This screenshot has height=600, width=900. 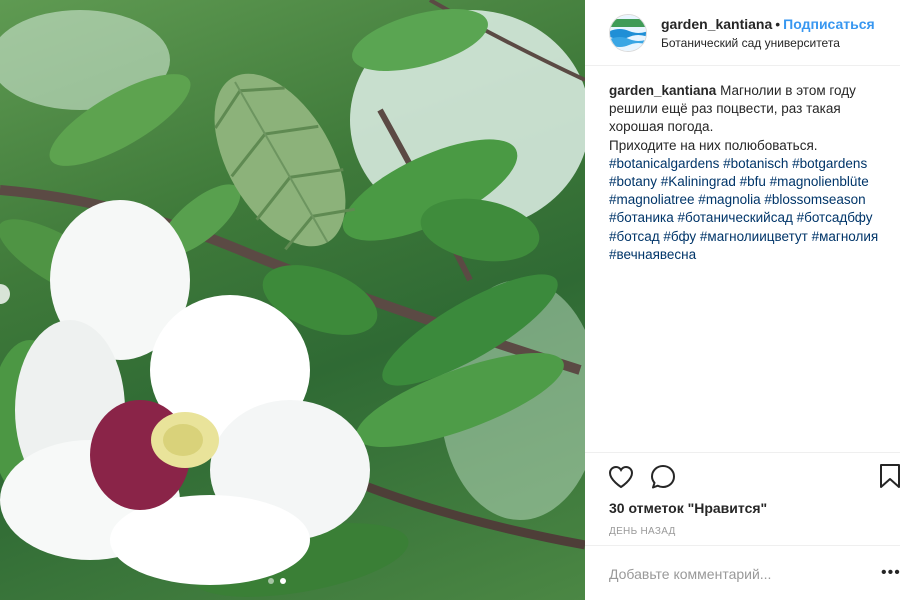 What do you see at coordinates (642, 531) in the screenshot?
I see `post-timestamp: ДЕНЬ НАЗАД` at bounding box center [642, 531].